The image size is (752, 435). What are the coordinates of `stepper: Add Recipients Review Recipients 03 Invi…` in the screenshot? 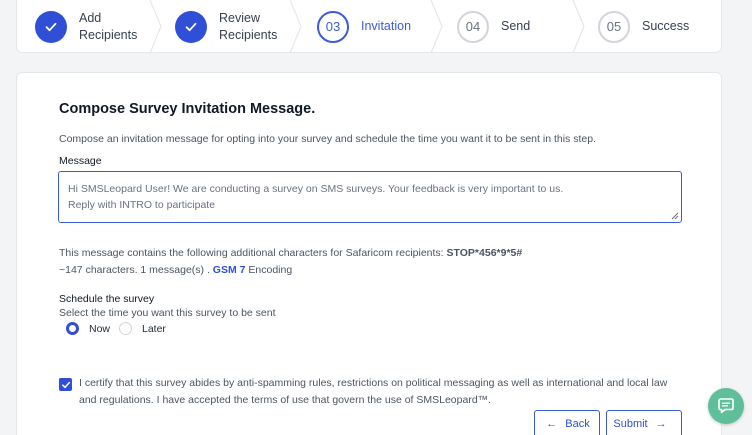 It's located at (369, 26).